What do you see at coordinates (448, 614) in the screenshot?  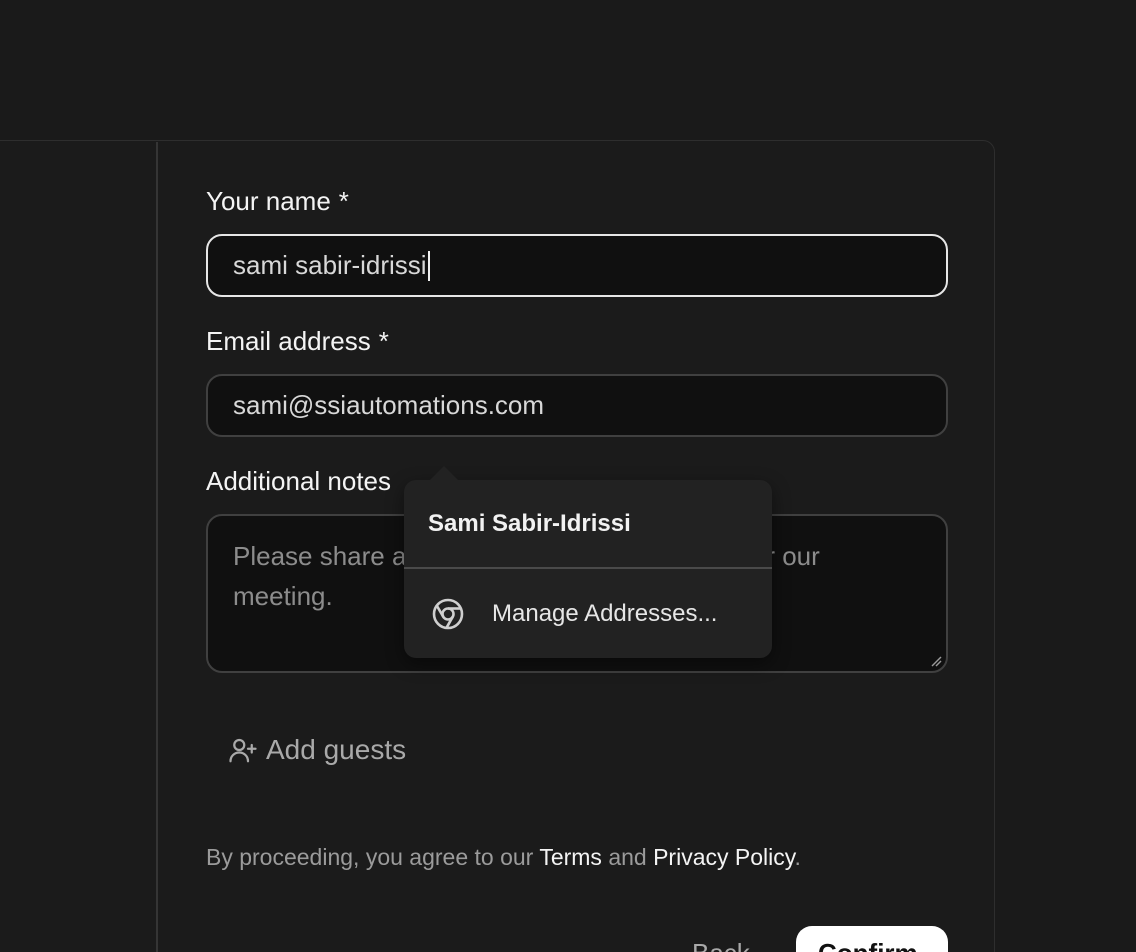 I see `chrome-icon` at bounding box center [448, 614].